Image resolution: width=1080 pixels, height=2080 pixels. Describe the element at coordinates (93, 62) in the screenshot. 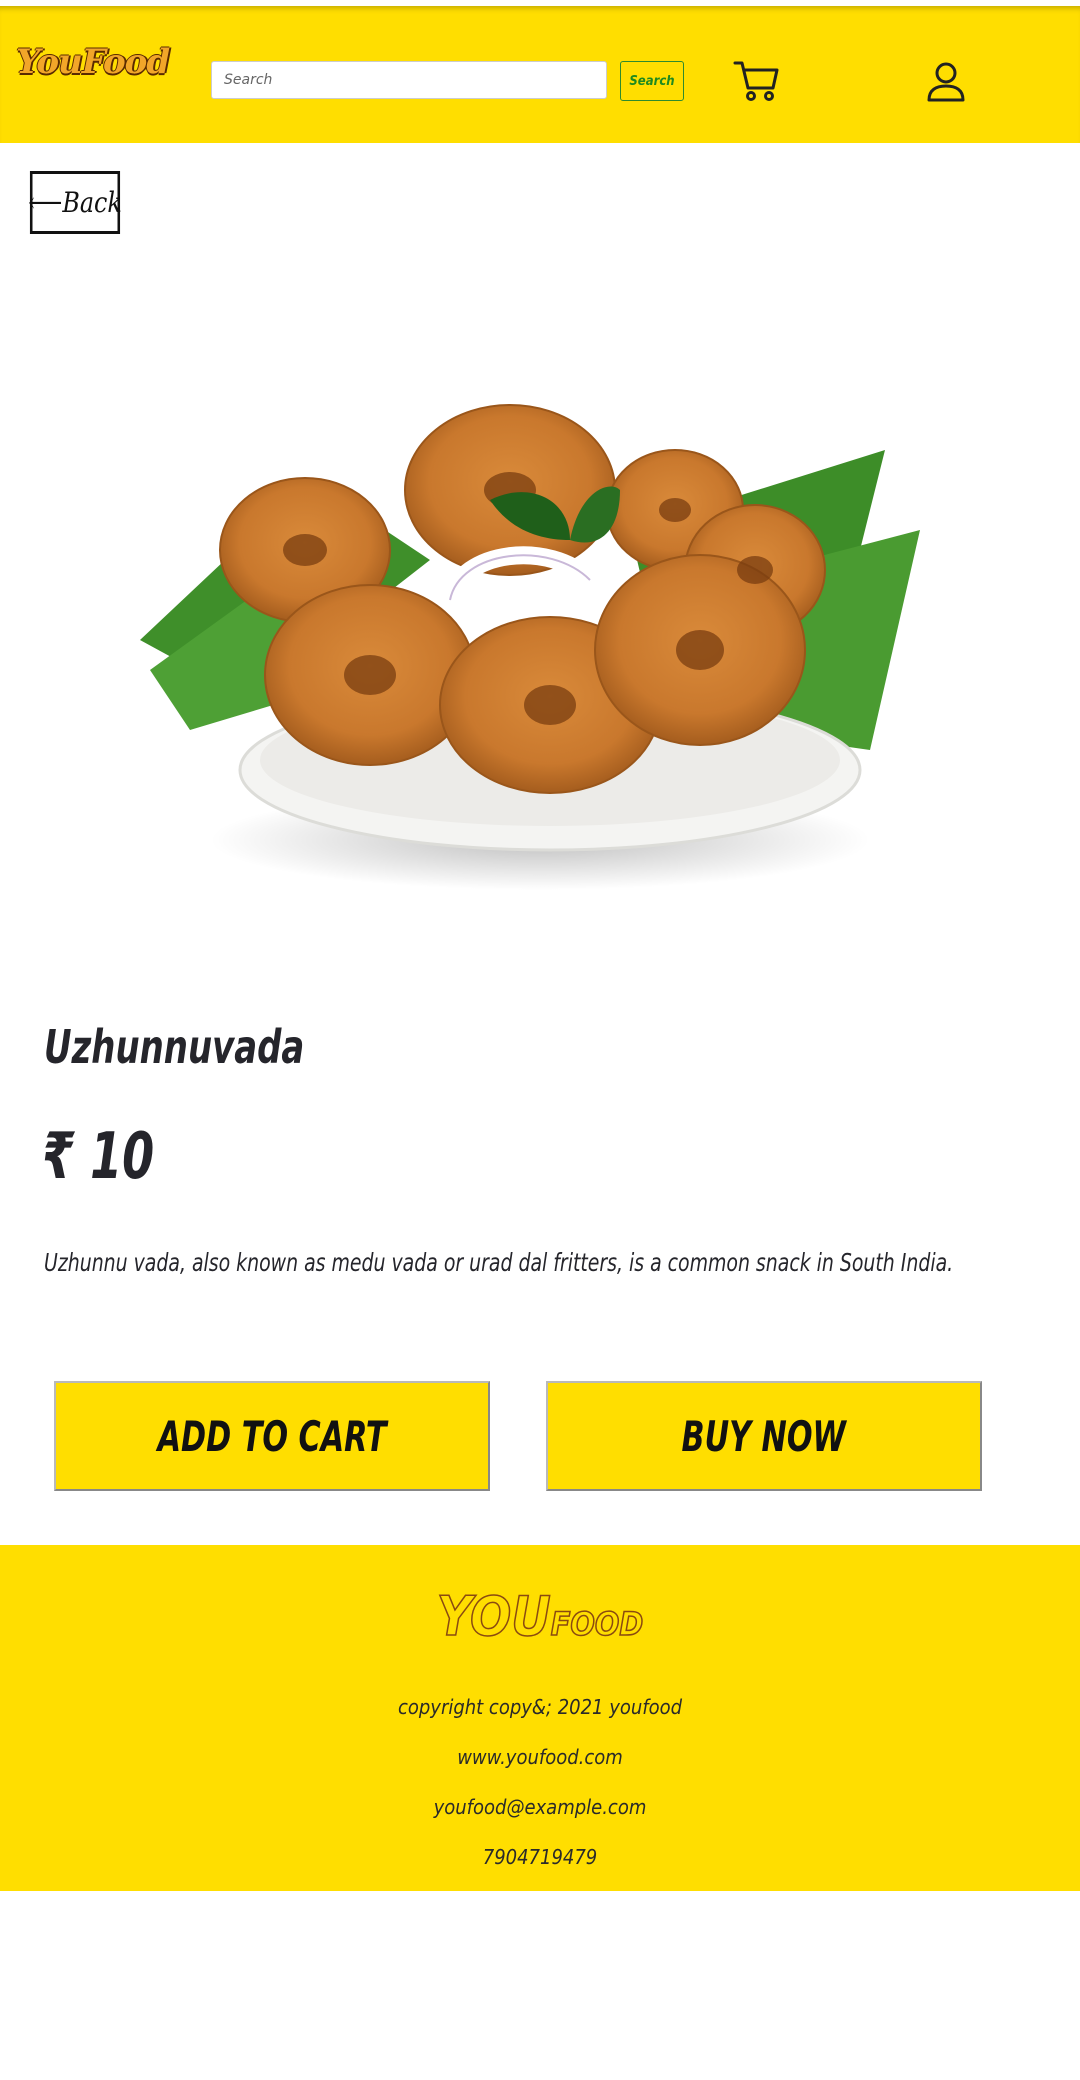

I see `brand-logo: YouFood` at that location.